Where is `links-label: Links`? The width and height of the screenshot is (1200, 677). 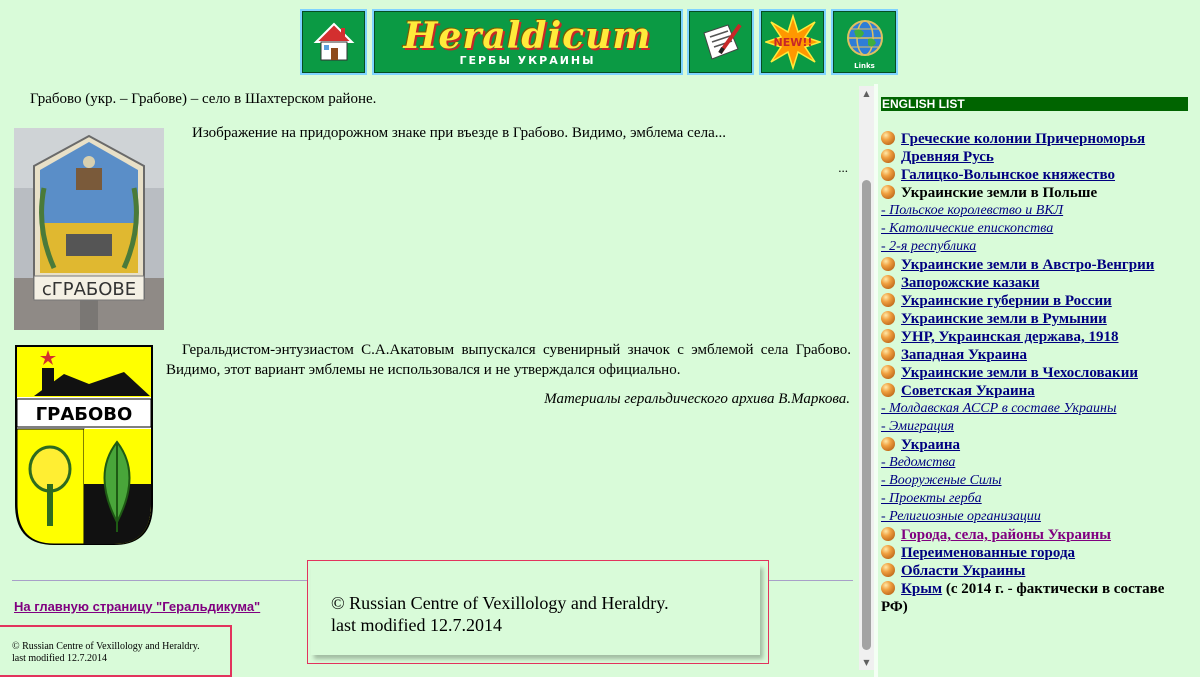
links-label: Links is located at coordinates (864, 66).